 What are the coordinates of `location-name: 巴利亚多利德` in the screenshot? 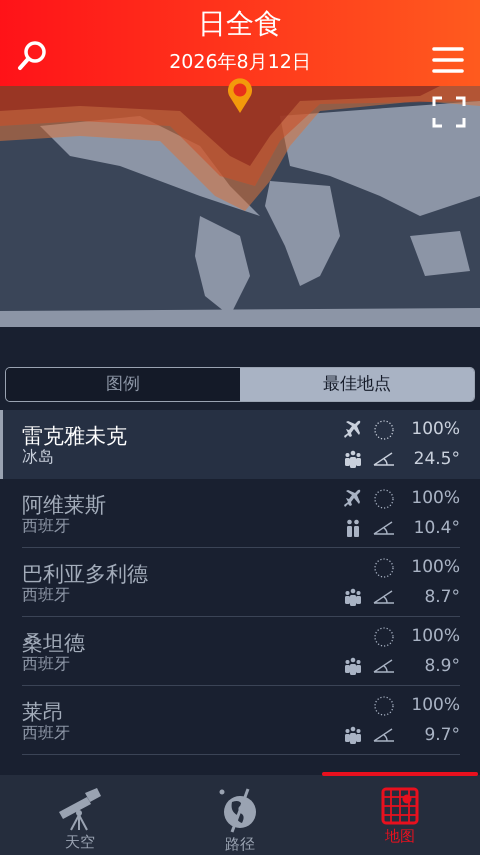 It's located at (85, 574).